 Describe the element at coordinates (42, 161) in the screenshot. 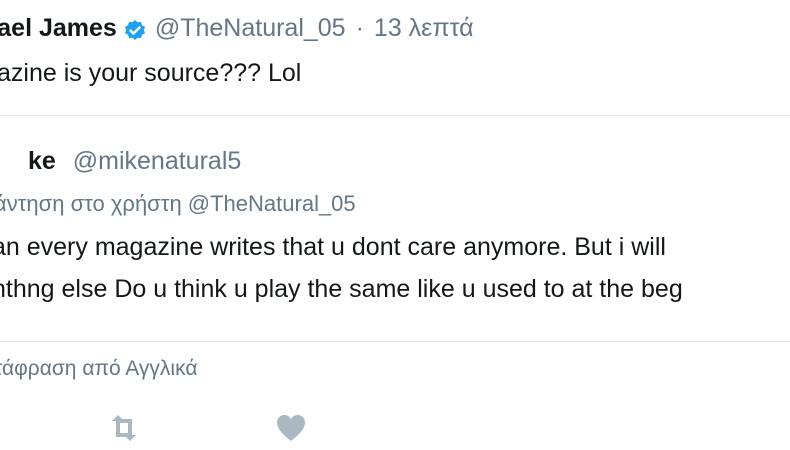

I see `quoted-author-name: ke` at that location.